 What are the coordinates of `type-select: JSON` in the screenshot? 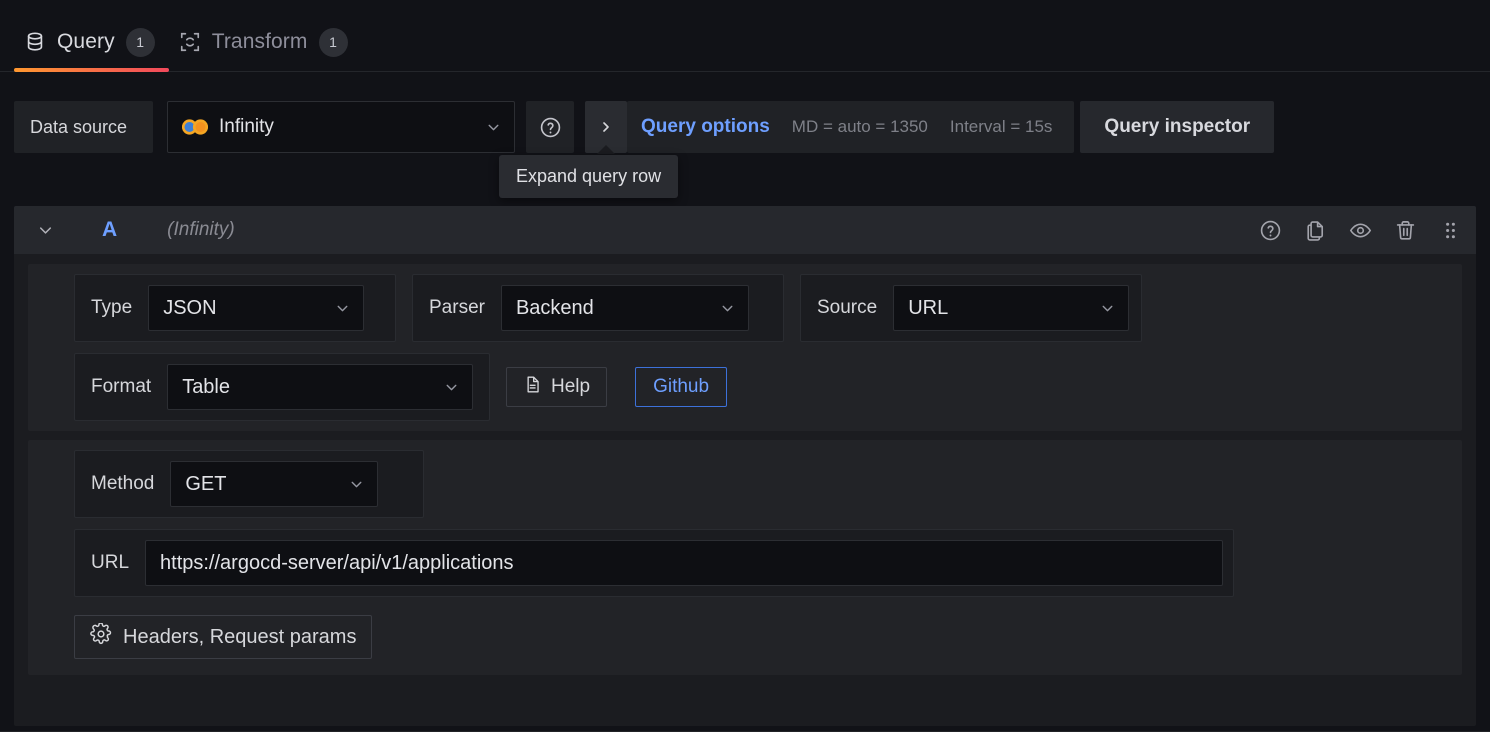 It's located at (256, 308).